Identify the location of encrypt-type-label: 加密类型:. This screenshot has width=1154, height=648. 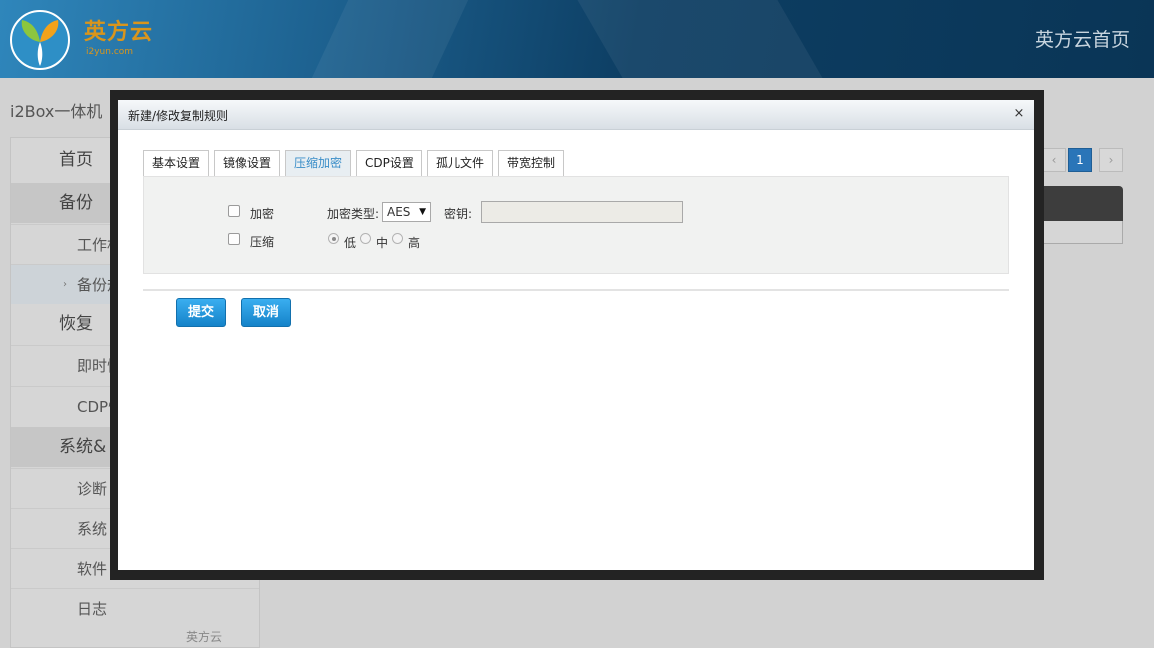
(353, 214).